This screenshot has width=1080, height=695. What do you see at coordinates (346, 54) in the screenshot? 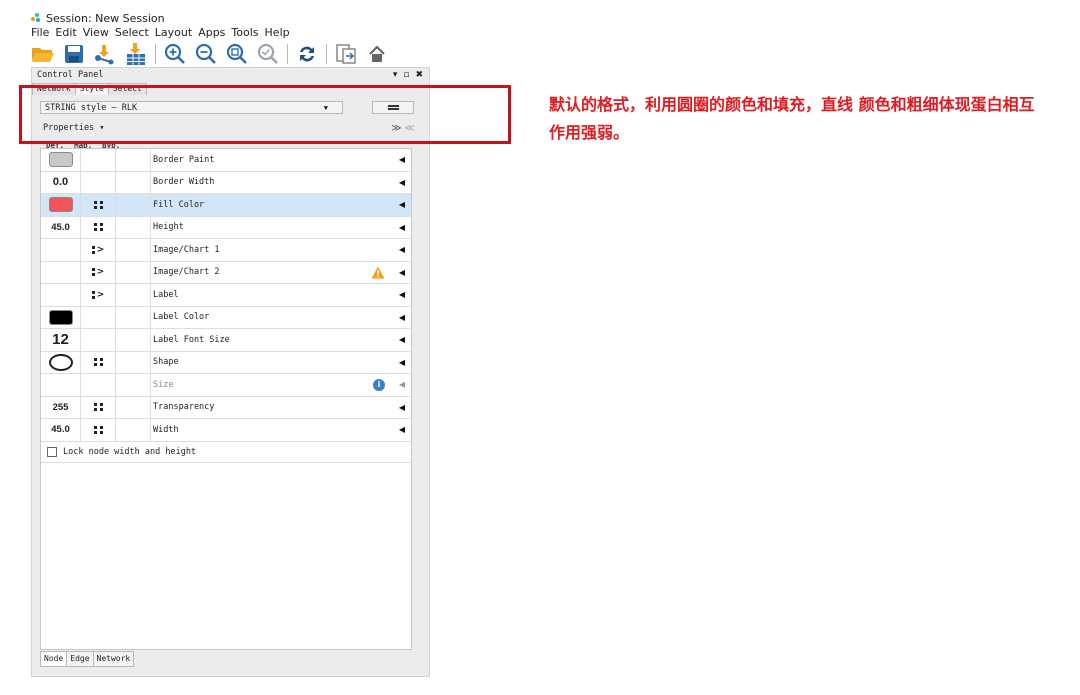
I see `export-icon` at bounding box center [346, 54].